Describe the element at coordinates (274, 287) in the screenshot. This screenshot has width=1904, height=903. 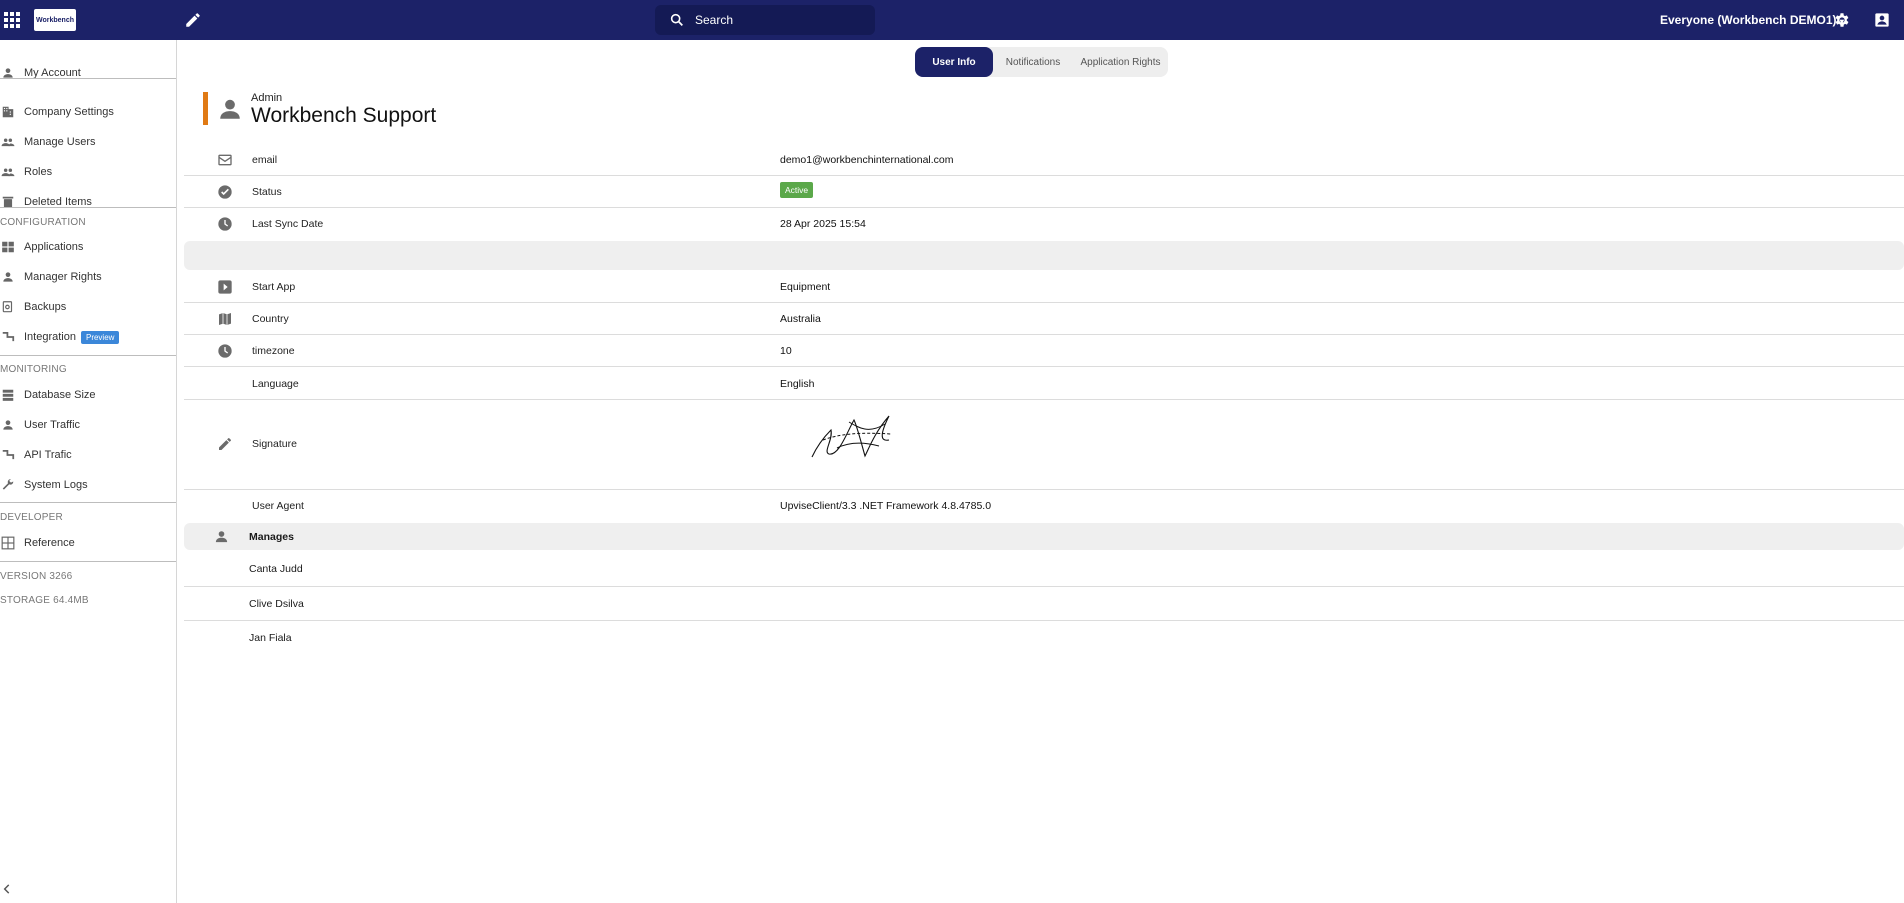
I see `detail-label: Start App` at that location.